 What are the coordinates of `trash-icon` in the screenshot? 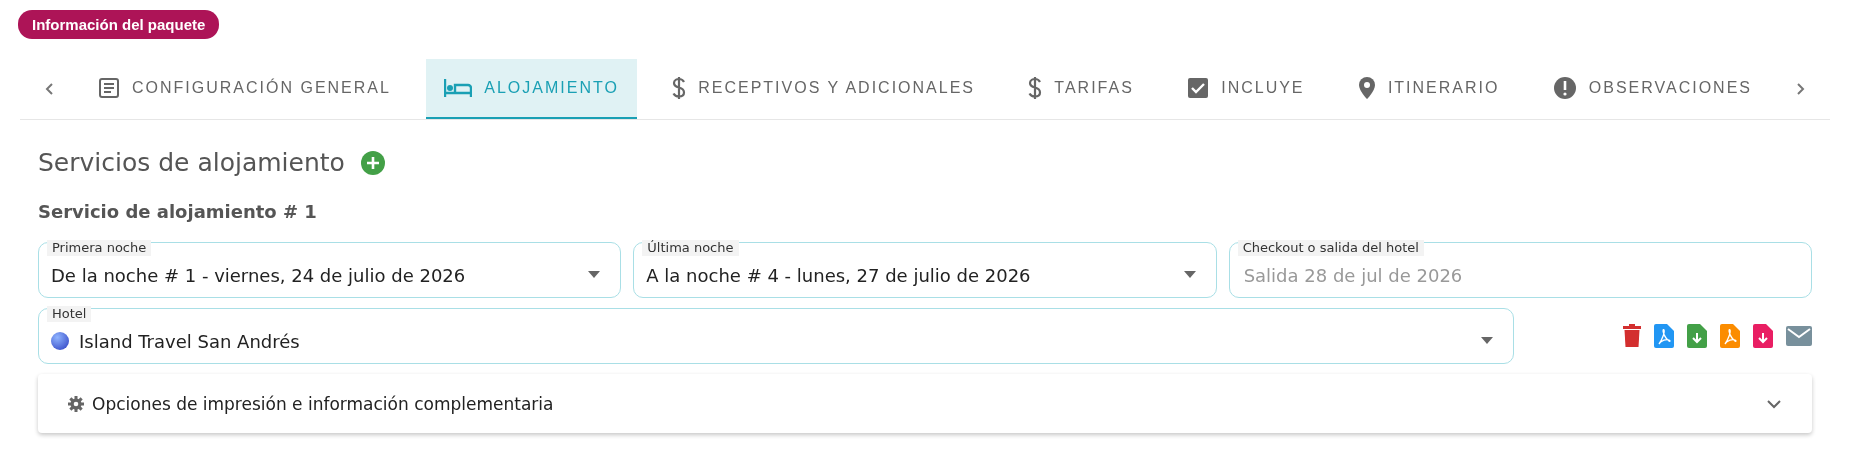 It's located at (1632, 336).